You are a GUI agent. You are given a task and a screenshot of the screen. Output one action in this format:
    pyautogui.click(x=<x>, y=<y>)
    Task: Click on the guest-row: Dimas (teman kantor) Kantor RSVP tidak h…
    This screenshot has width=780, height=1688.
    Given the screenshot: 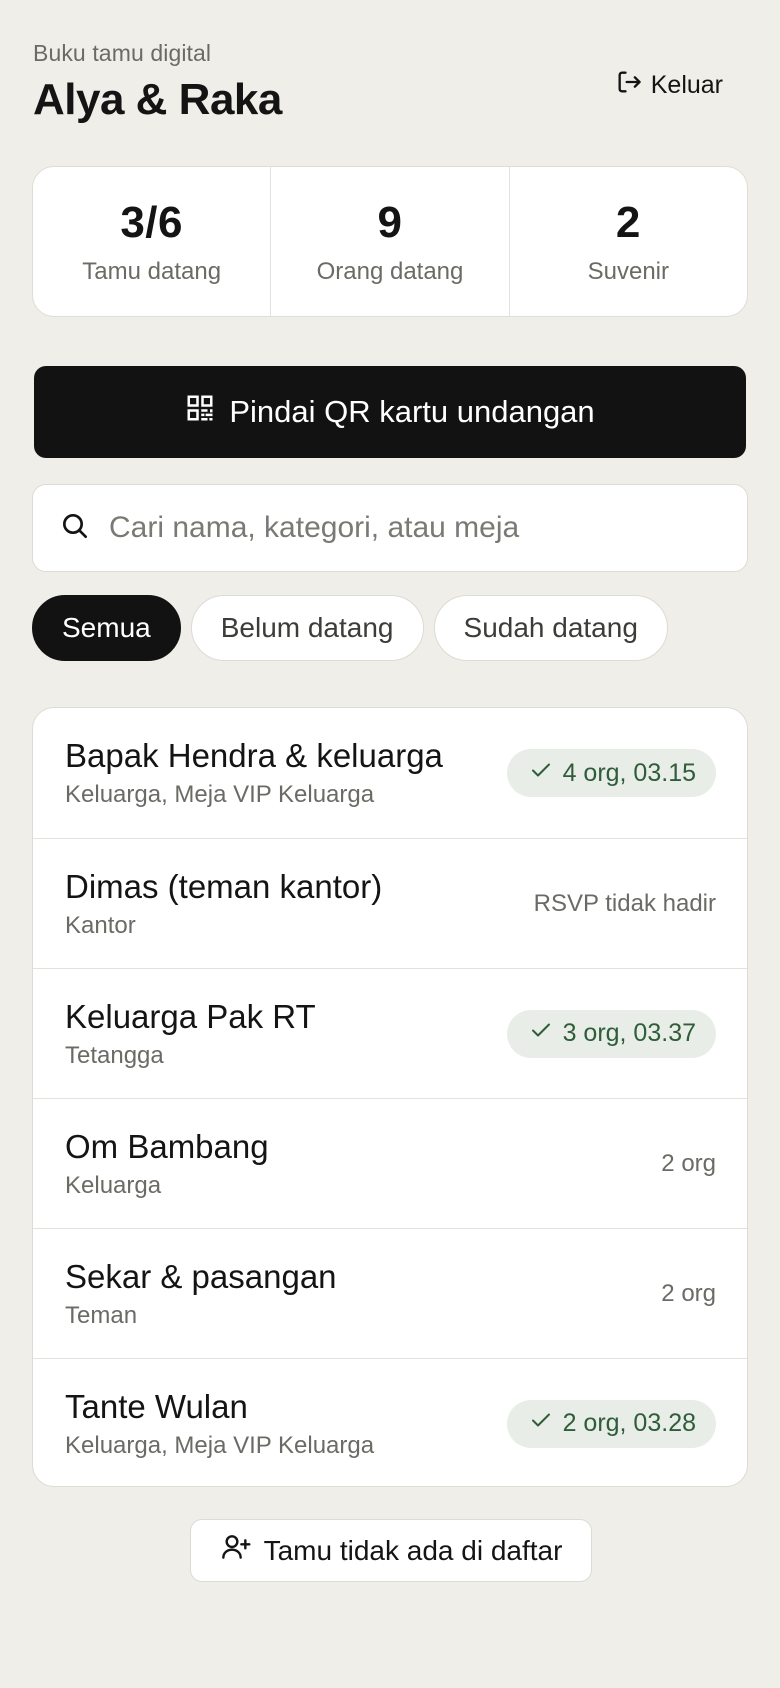 What is the action you would take?
    pyautogui.click(x=390, y=903)
    